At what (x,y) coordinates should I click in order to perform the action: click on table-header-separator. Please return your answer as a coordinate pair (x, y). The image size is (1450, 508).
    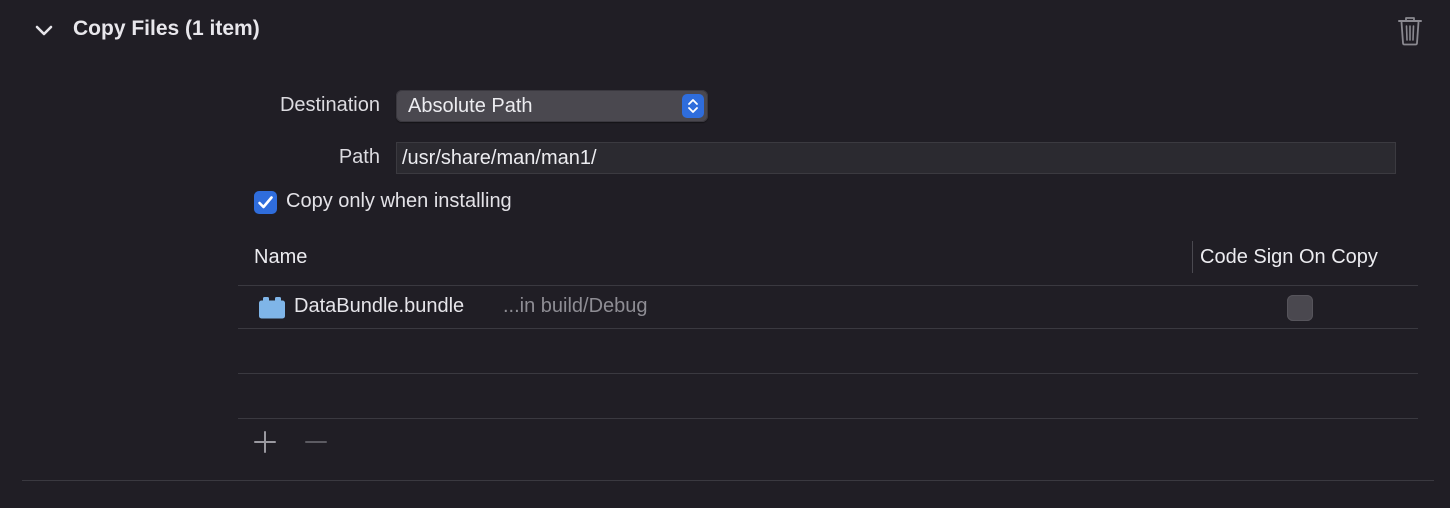
    Looking at the image, I should click on (828, 285).